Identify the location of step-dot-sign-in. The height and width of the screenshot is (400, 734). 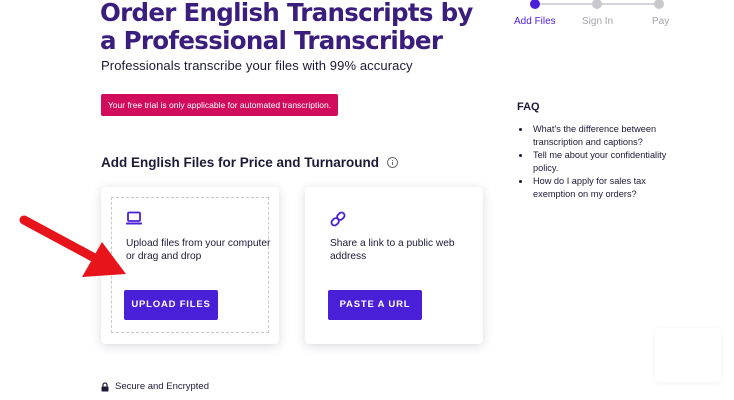
(597, 4).